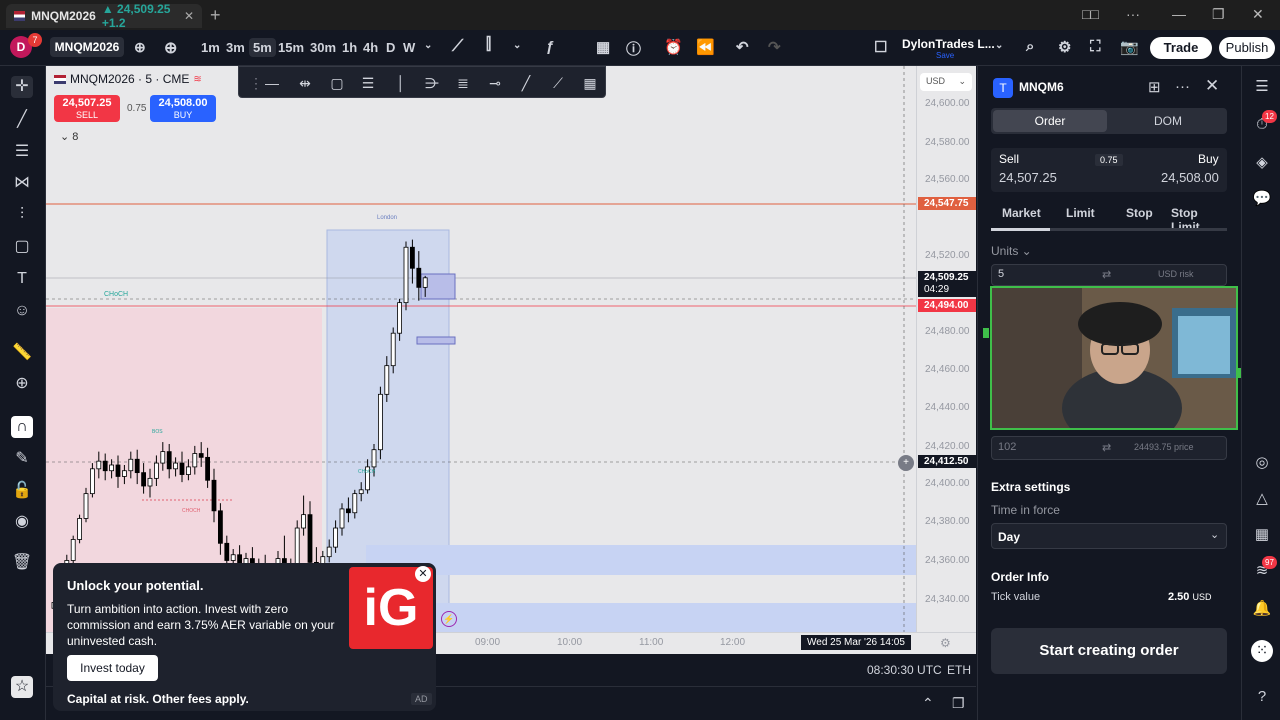 The image size is (1280, 720). What do you see at coordinates (22, 522) in the screenshot?
I see `eye-icon: ◉` at bounding box center [22, 522].